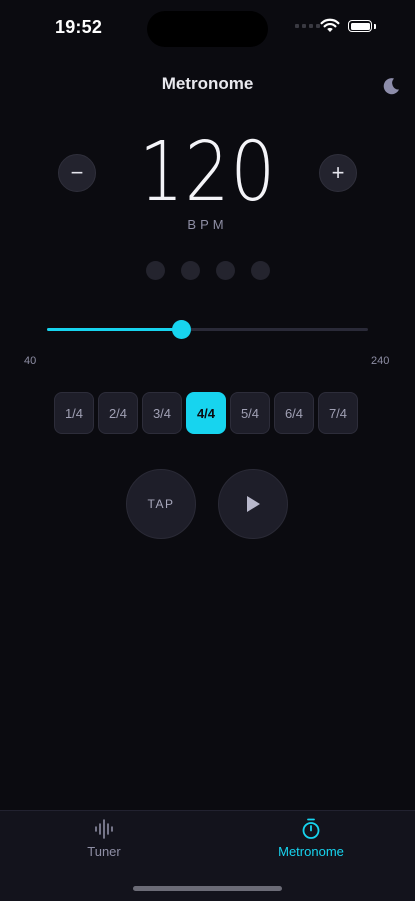  Describe the element at coordinates (338, 413) in the screenshot. I see `time-signature-option: 7/4` at that location.